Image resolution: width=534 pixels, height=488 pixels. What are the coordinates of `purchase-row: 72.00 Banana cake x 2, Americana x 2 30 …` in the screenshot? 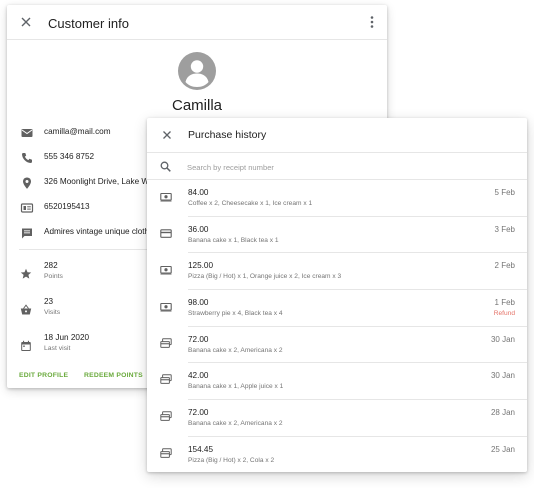 It's located at (337, 345).